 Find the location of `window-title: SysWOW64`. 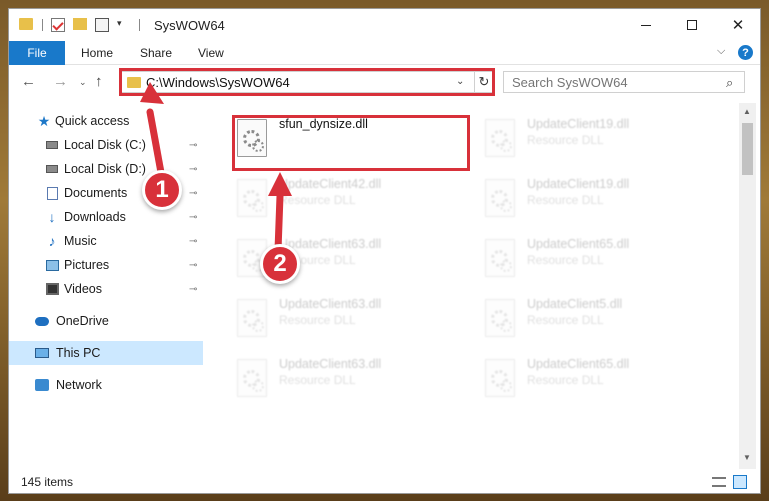

window-title: SysWOW64 is located at coordinates (189, 25).